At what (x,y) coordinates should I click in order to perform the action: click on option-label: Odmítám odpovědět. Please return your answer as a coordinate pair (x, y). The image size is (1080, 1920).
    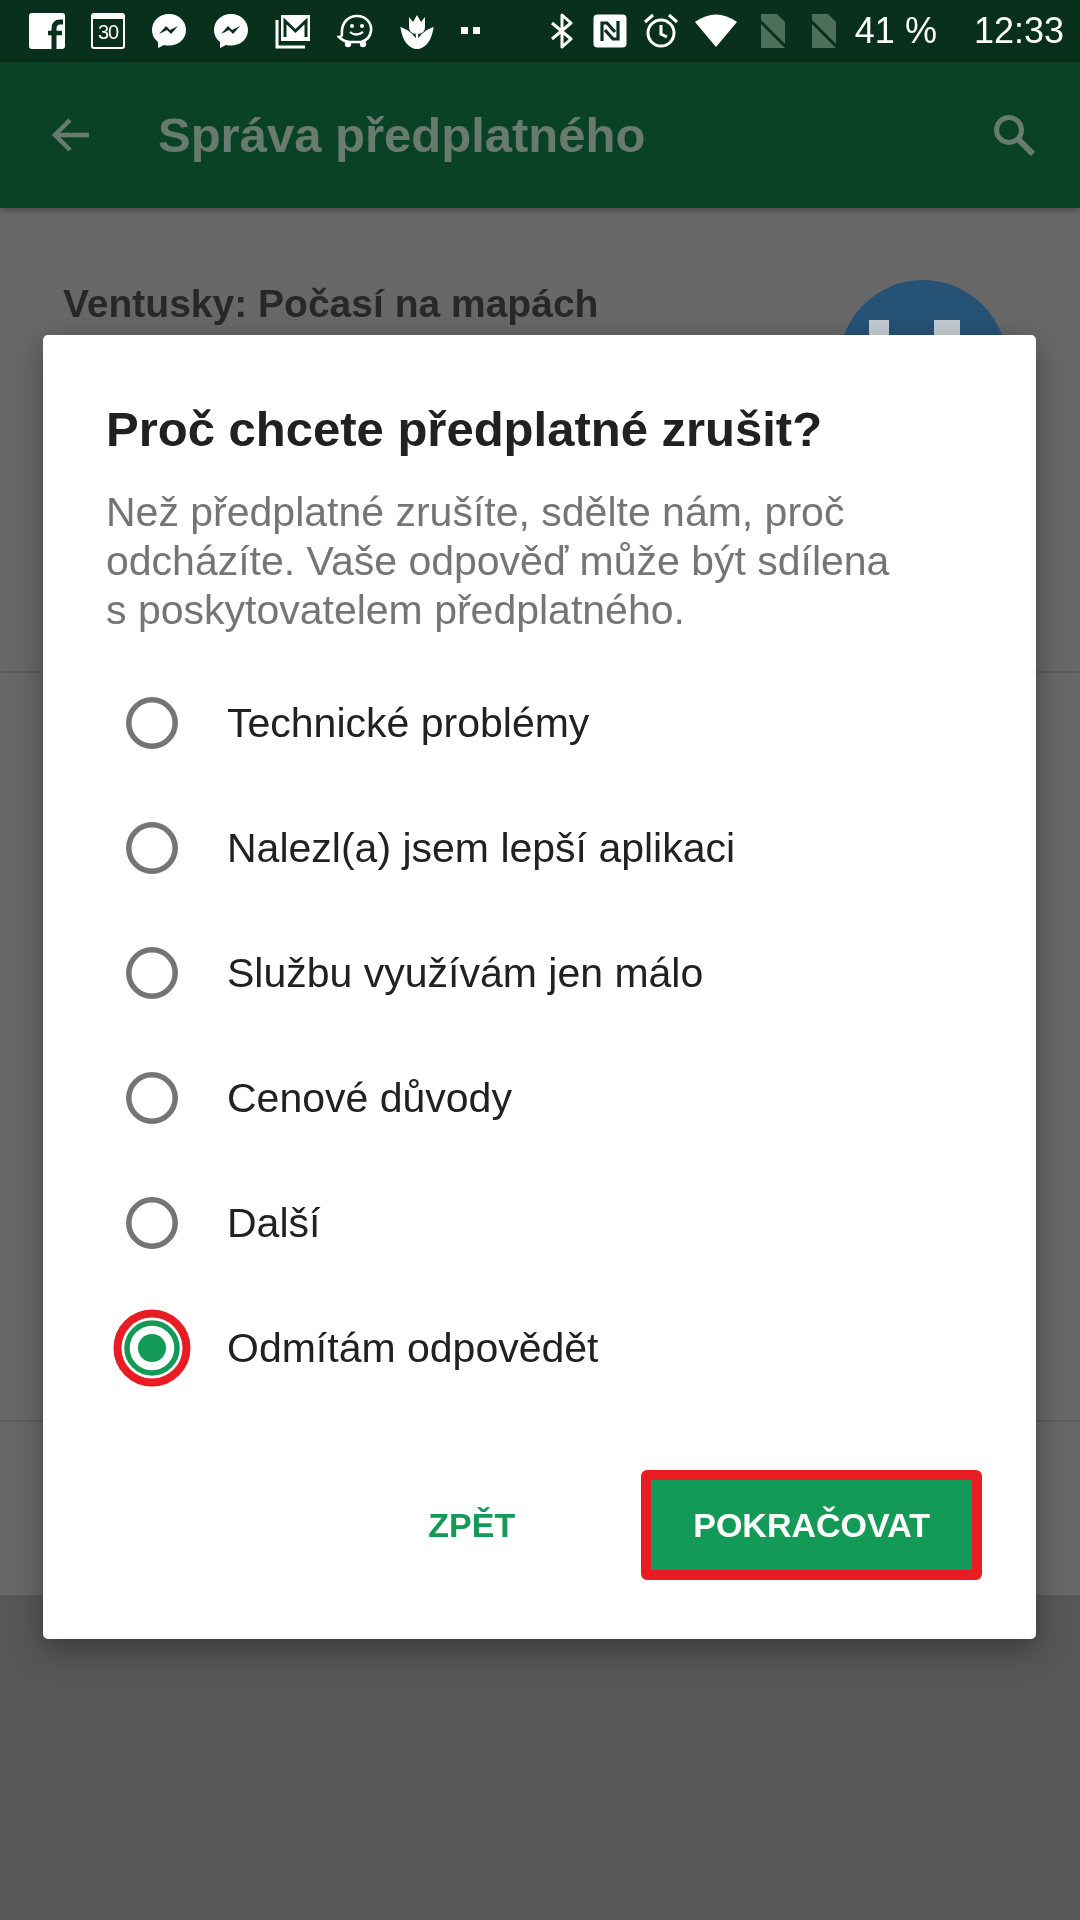
    Looking at the image, I should click on (413, 1347).